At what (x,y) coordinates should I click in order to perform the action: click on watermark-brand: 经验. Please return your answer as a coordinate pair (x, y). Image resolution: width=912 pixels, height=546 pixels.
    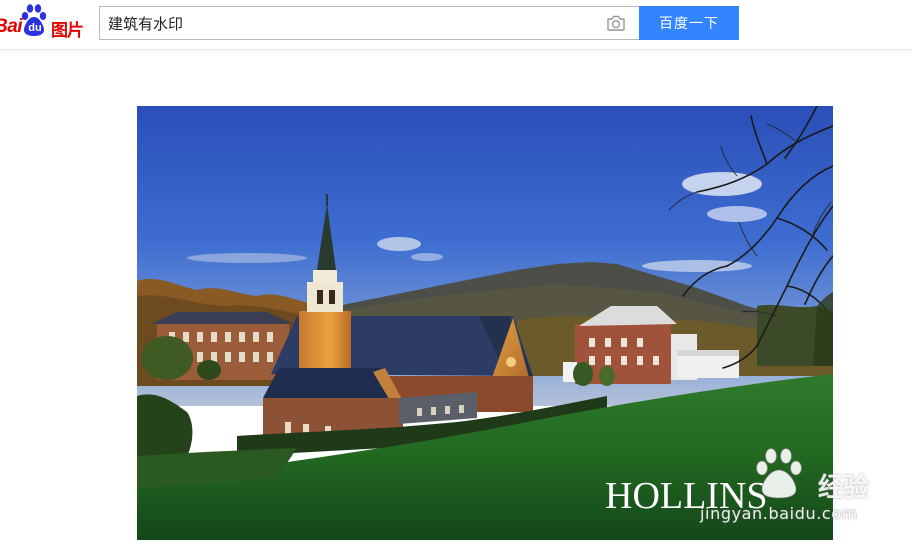
    Looking at the image, I should click on (843, 488).